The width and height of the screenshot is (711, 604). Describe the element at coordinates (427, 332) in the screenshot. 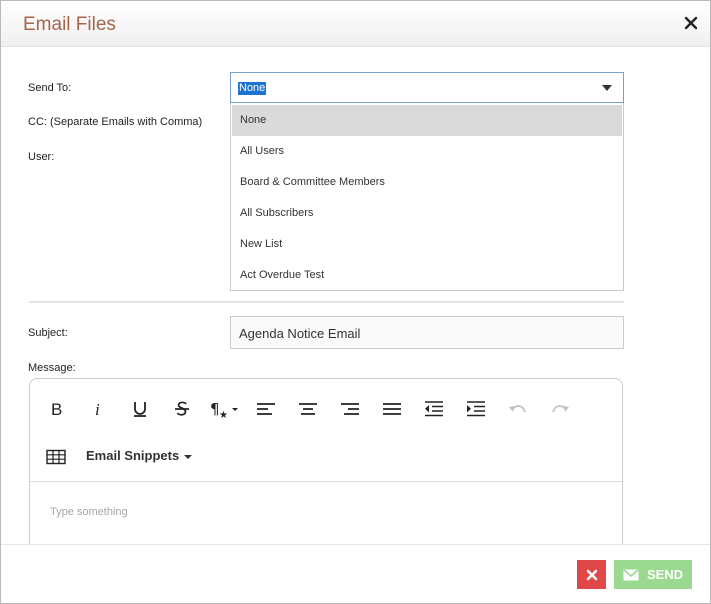

I see `subject-input: Agenda Notice Email` at that location.